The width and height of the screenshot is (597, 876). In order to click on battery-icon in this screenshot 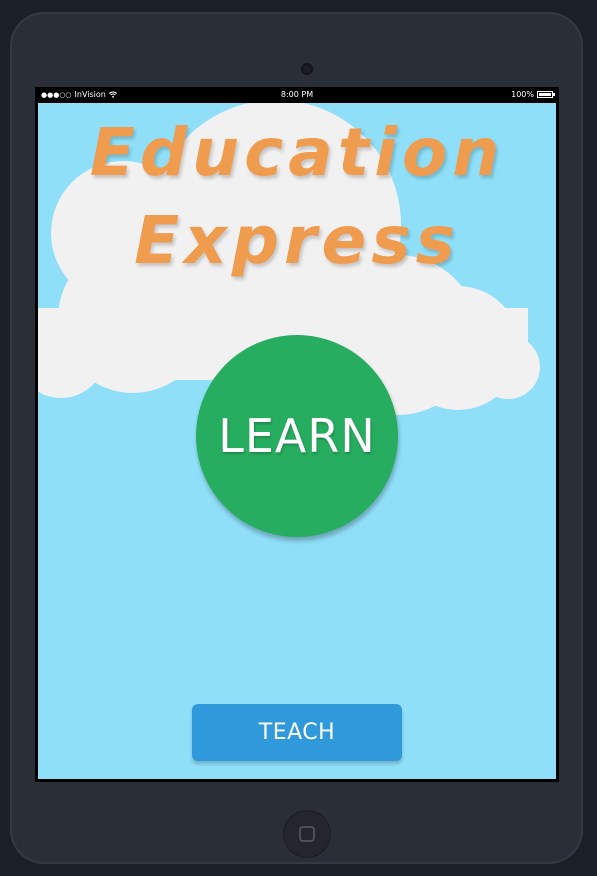, I will do `click(546, 94)`.